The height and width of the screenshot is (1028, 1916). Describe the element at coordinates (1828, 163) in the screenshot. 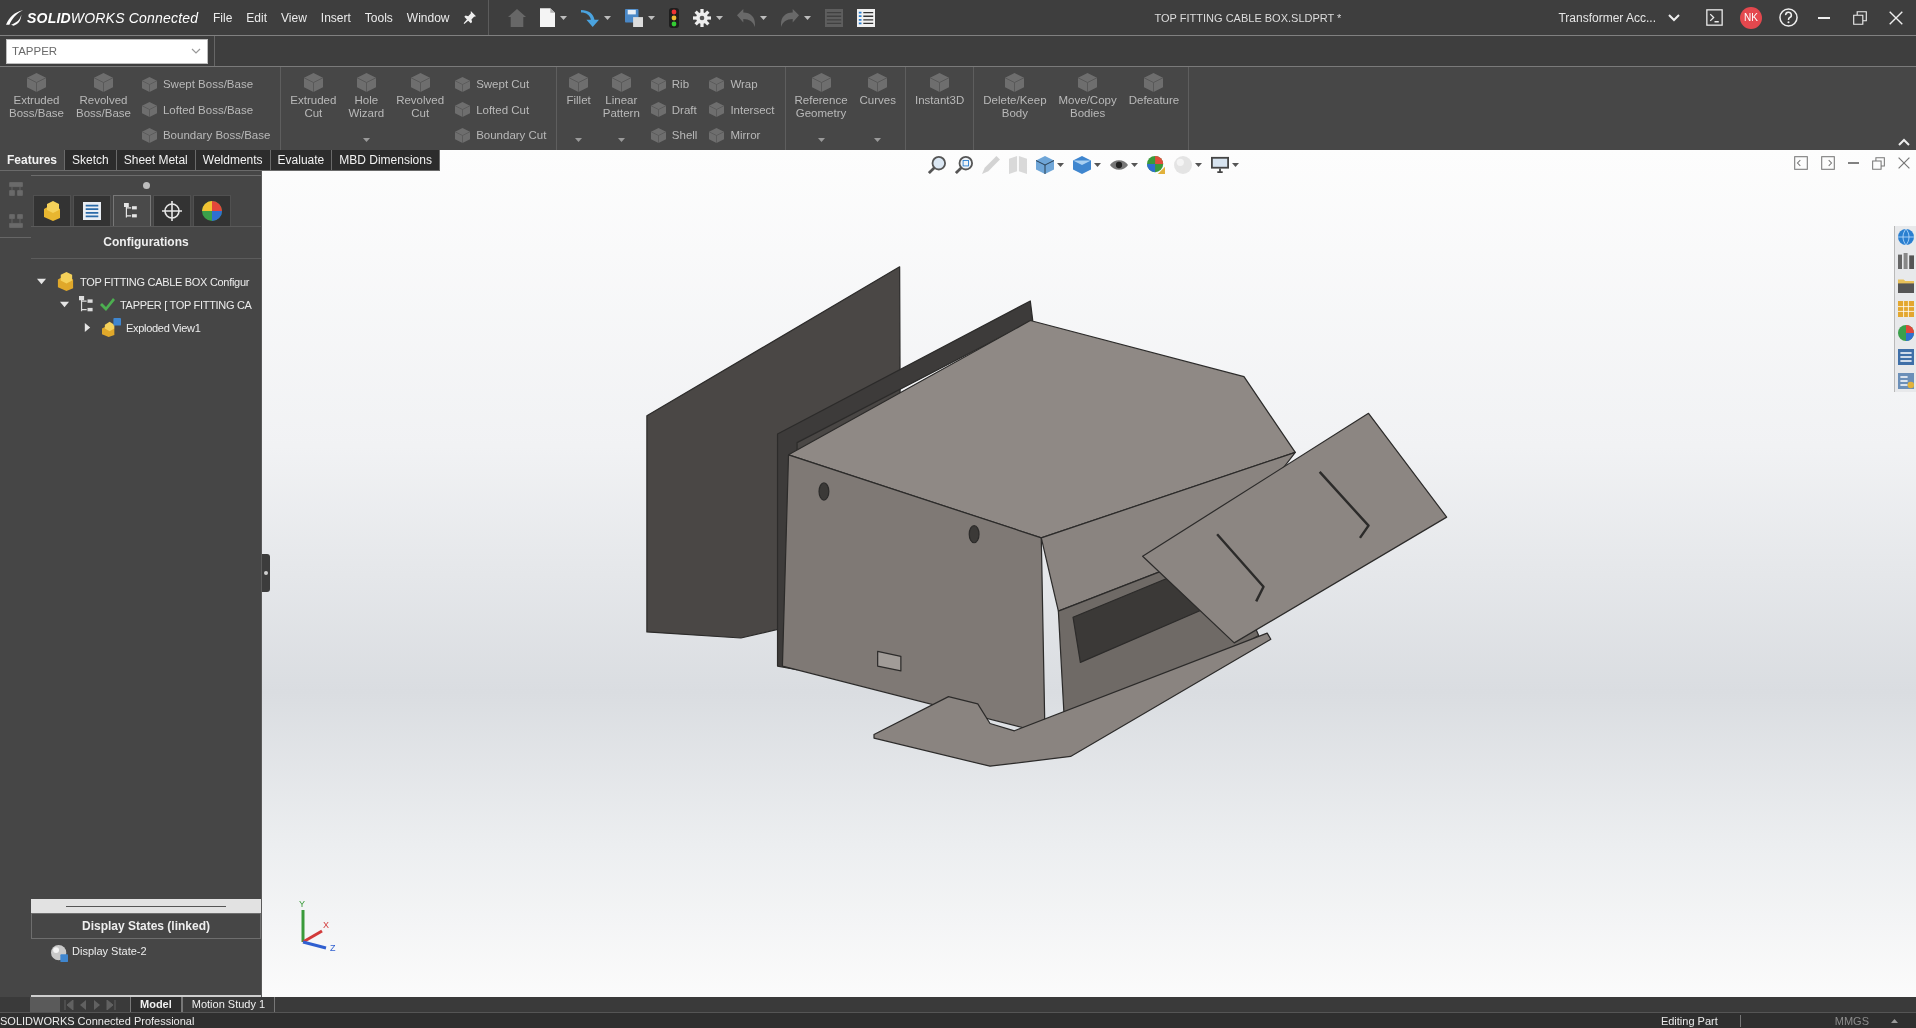

I see `tile-right-button` at that location.